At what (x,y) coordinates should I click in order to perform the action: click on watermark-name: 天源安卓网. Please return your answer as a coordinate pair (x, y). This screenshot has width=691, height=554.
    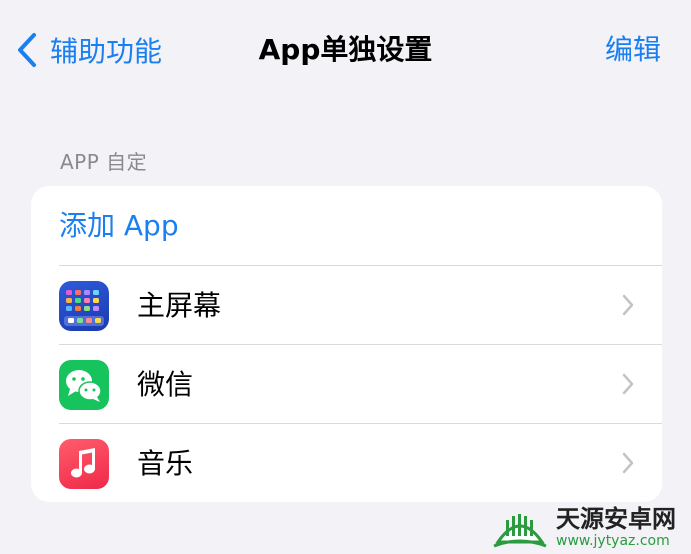
    Looking at the image, I should click on (616, 519).